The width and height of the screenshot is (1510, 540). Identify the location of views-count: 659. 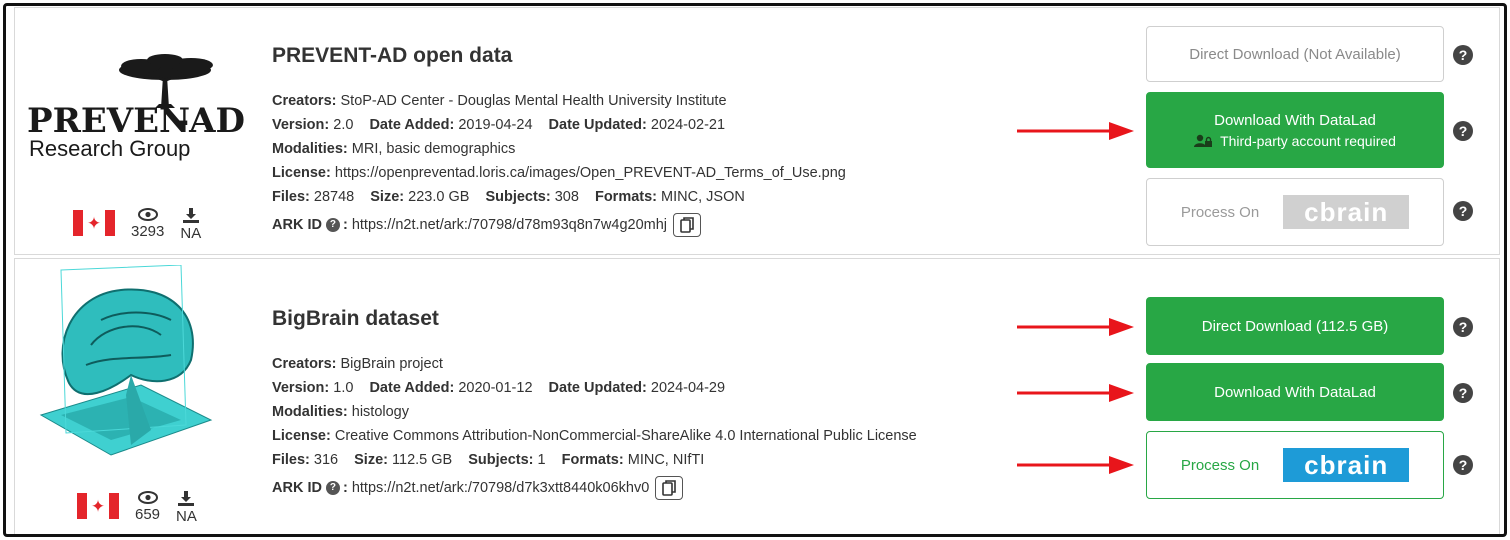
(148, 514).